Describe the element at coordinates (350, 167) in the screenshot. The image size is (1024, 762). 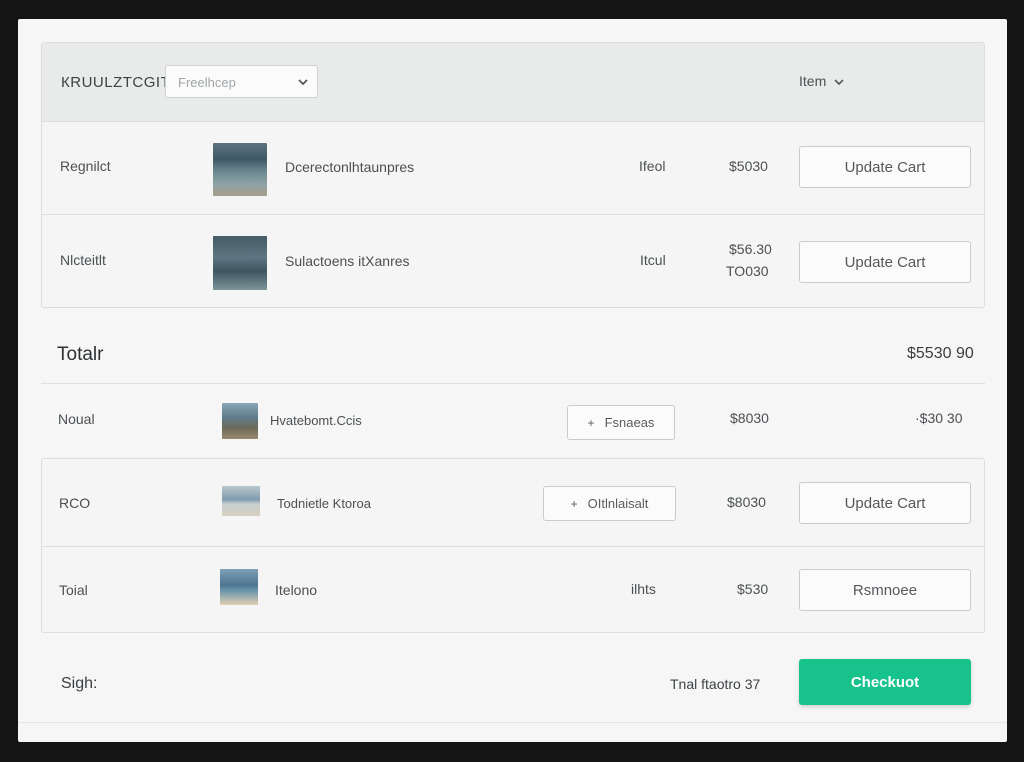
I see `row-description: Dcerectonlhtaunpres` at that location.